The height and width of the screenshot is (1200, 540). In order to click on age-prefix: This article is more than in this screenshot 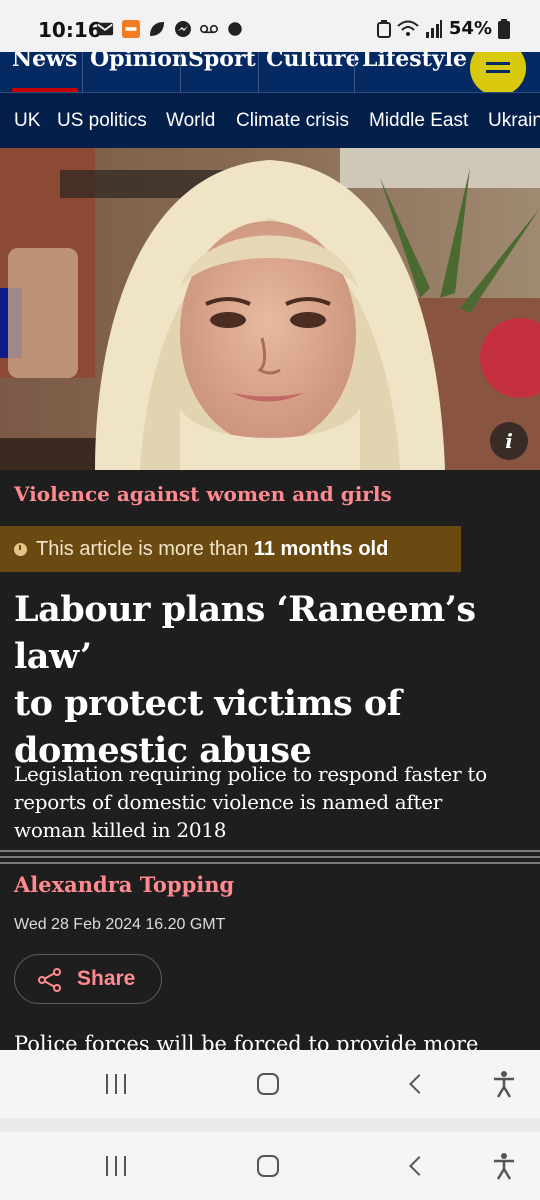, I will do `click(142, 549)`.